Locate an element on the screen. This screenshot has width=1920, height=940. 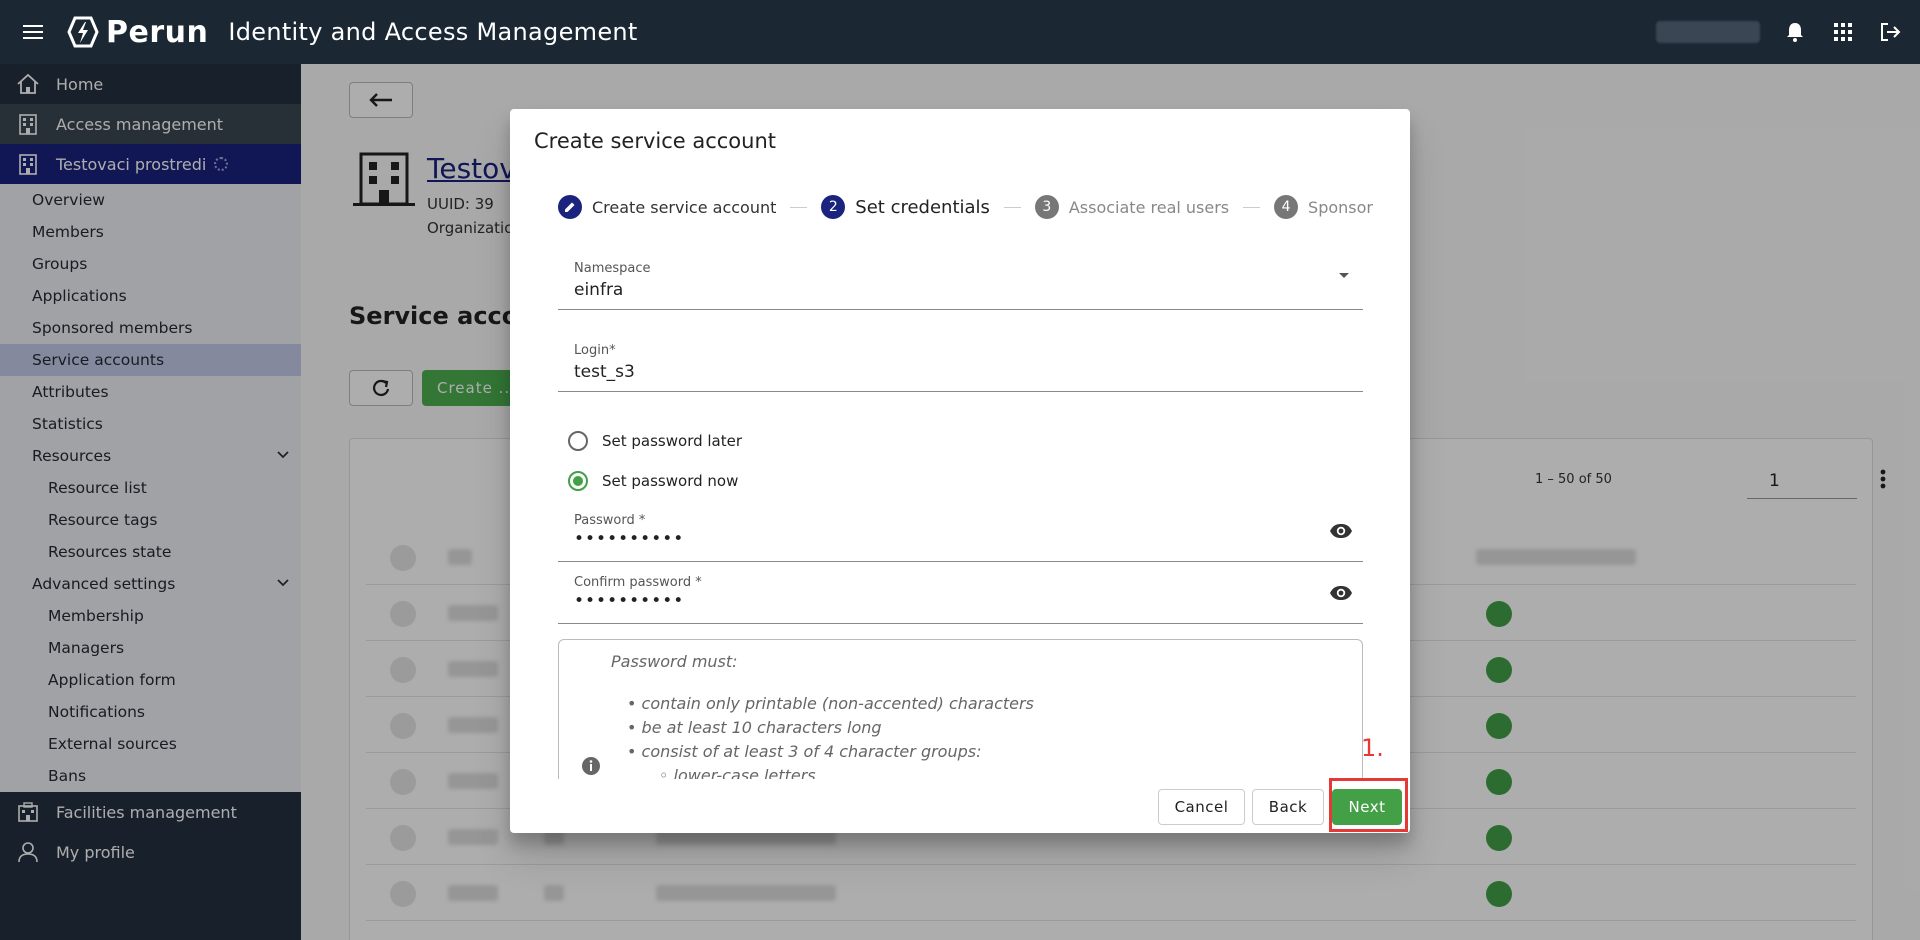
confirm-password-label: Confirm password * is located at coordinates (638, 582).